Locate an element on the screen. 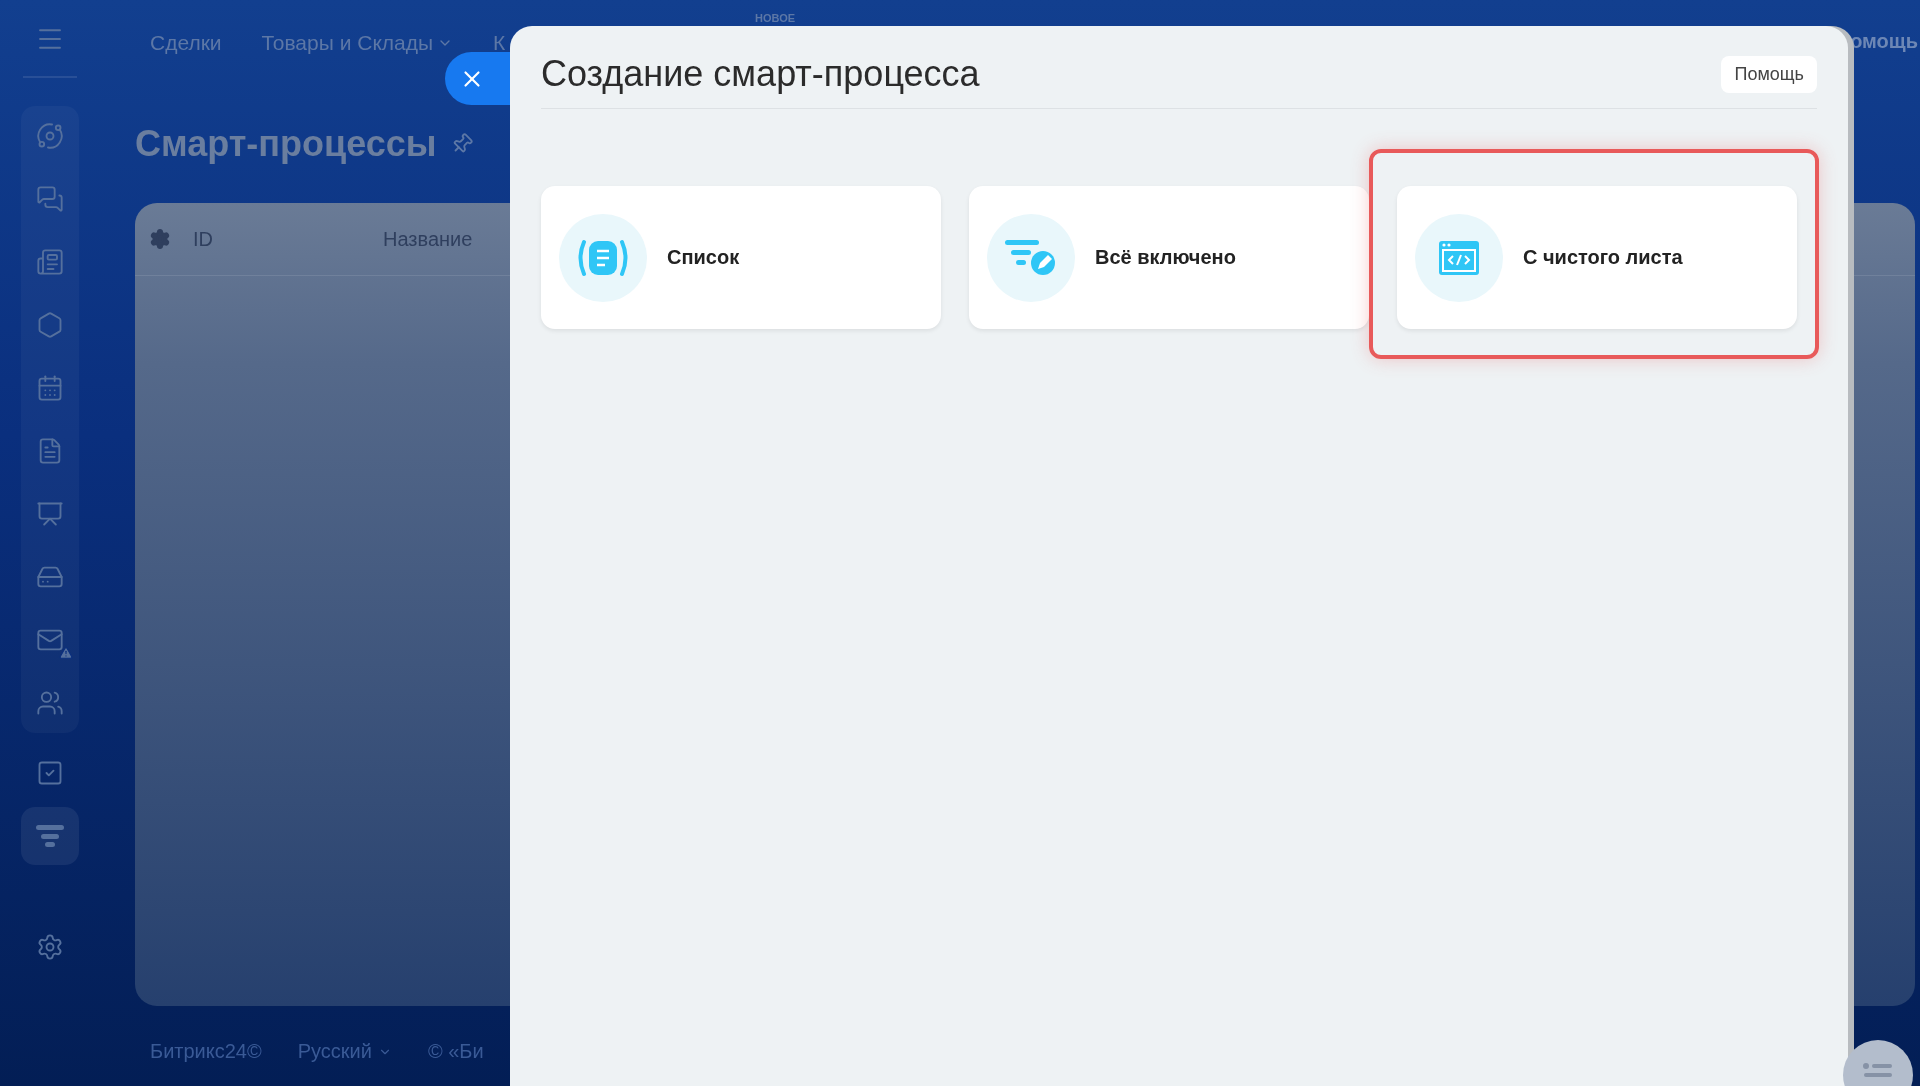 The image size is (1920, 1086). new-label: НОВОЕ is located at coordinates (775, 18).